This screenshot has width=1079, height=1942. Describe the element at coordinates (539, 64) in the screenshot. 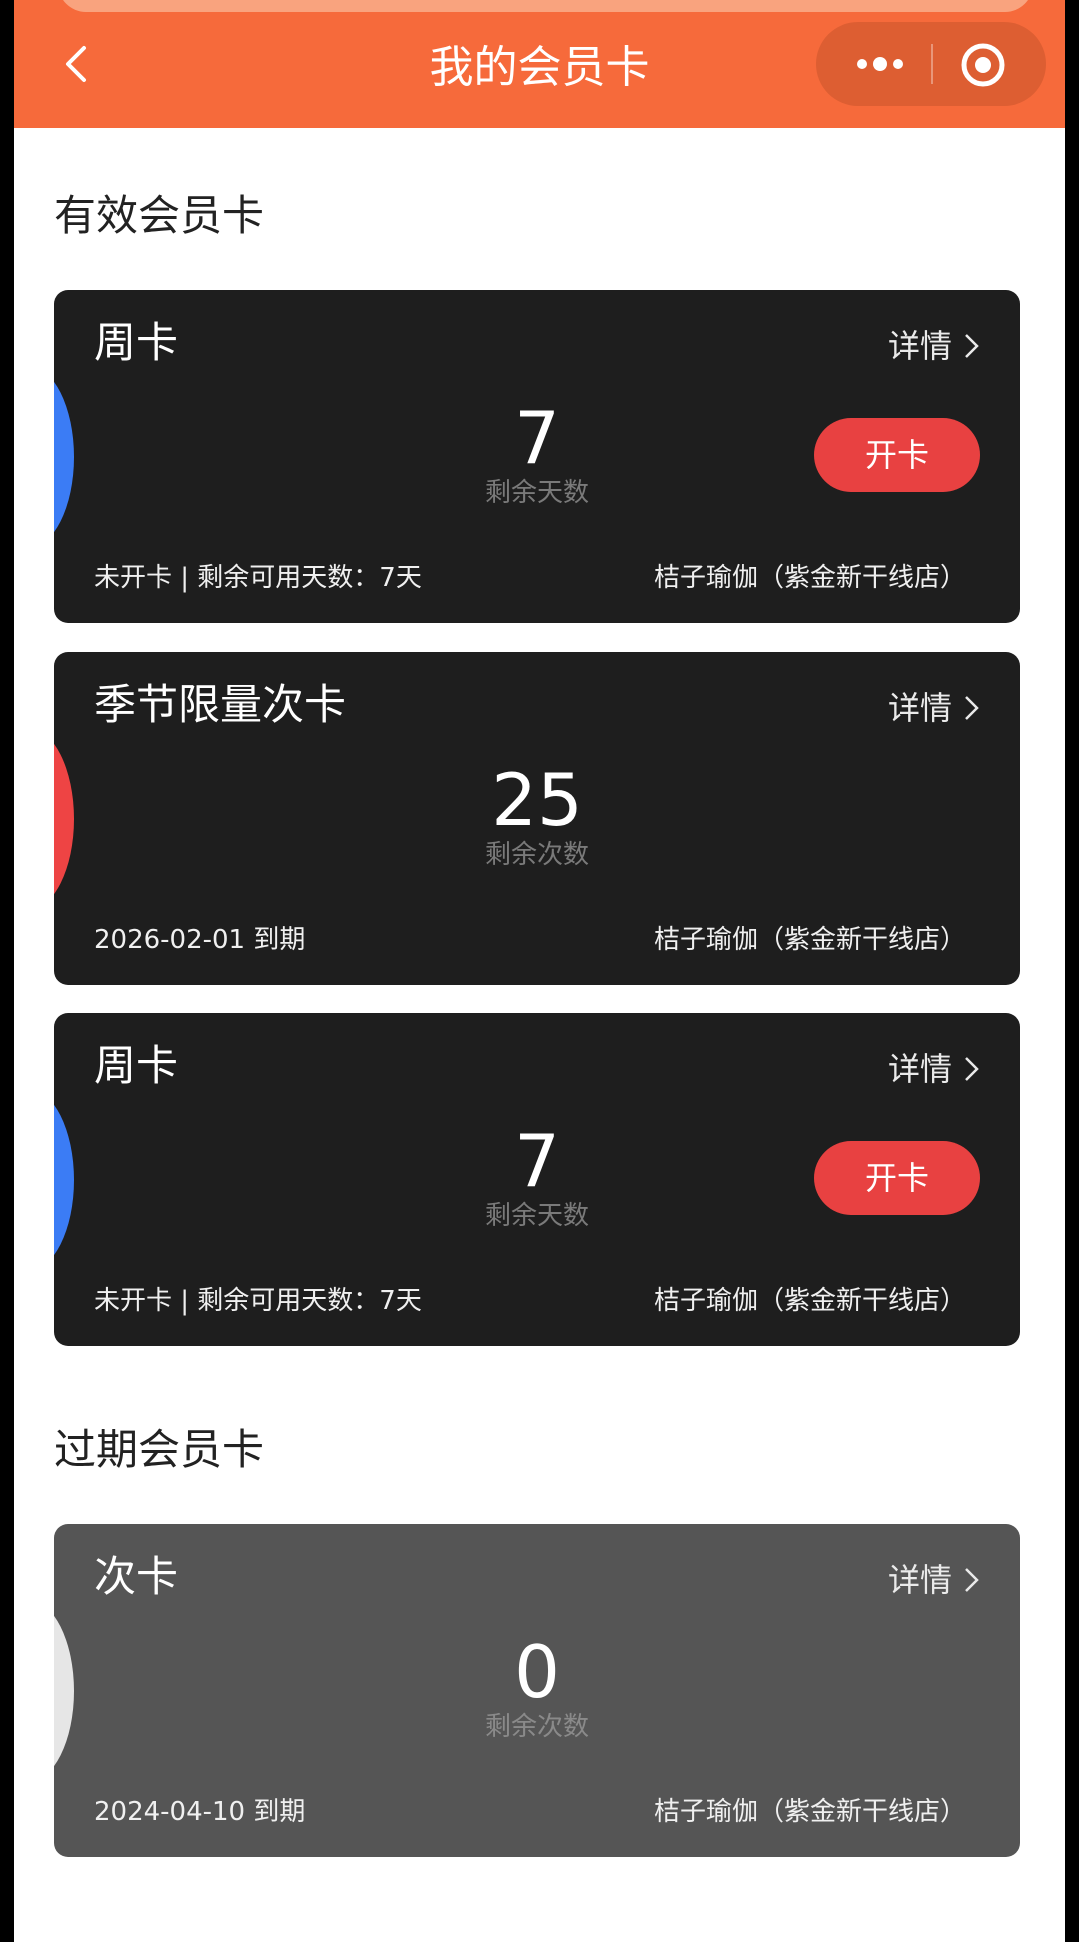

I see `nav-bar: 我的会员卡` at that location.